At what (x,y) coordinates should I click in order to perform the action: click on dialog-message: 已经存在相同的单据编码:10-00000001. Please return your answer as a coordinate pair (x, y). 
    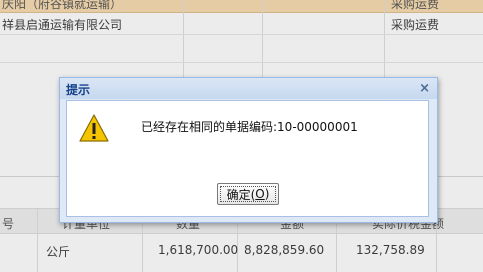
    Looking at the image, I should click on (249, 127).